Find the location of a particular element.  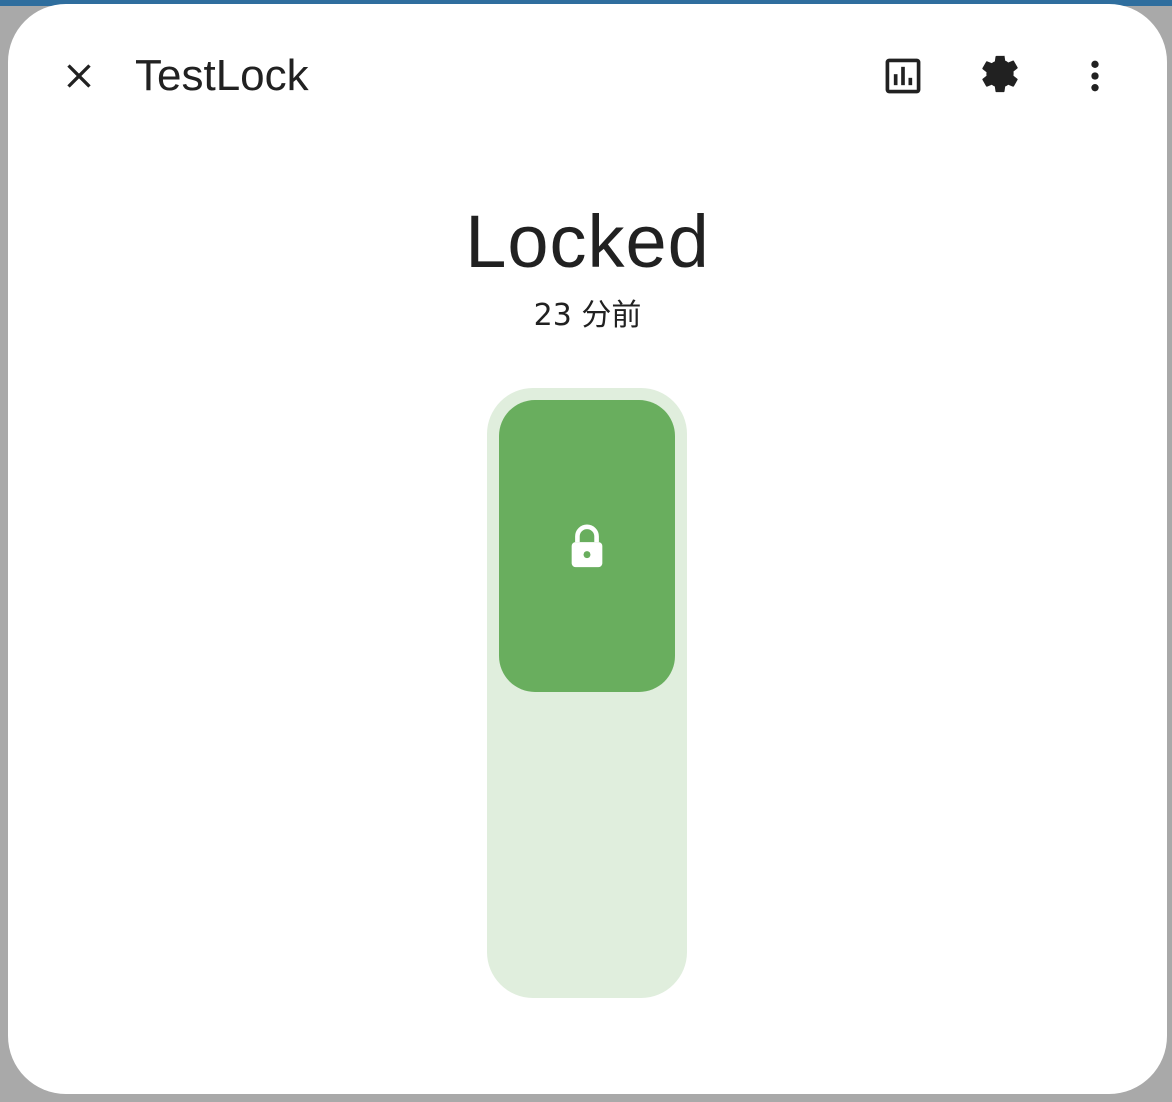

dialog-title: TestLock is located at coordinates (222, 75).